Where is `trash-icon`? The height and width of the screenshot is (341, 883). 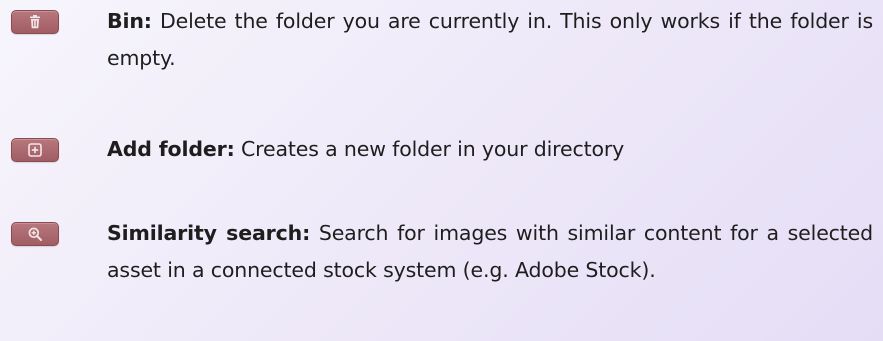 trash-icon is located at coordinates (35, 22).